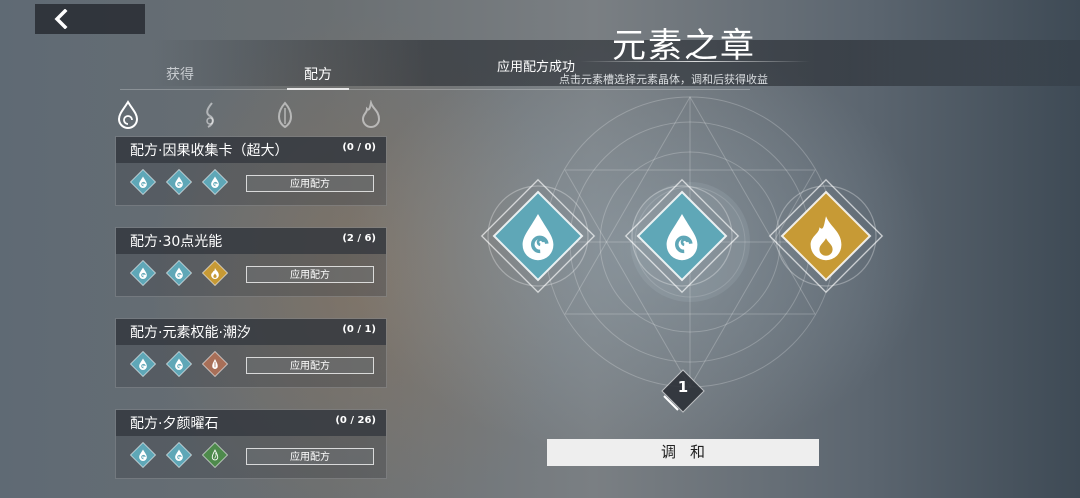  I want to click on recipe-count: (2 / 6), so click(359, 238).